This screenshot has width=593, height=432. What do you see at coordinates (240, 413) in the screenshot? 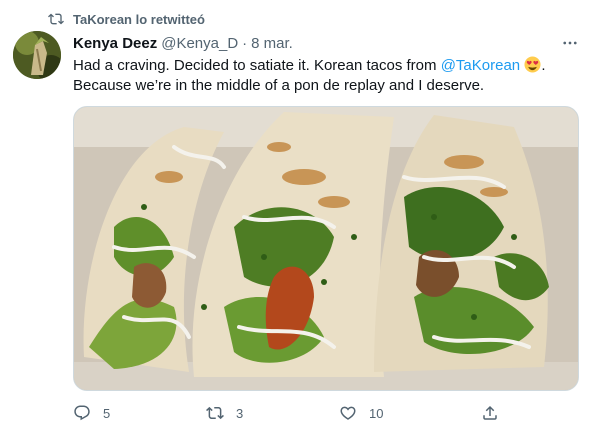
I see `retweet-count: 3` at bounding box center [240, 413].